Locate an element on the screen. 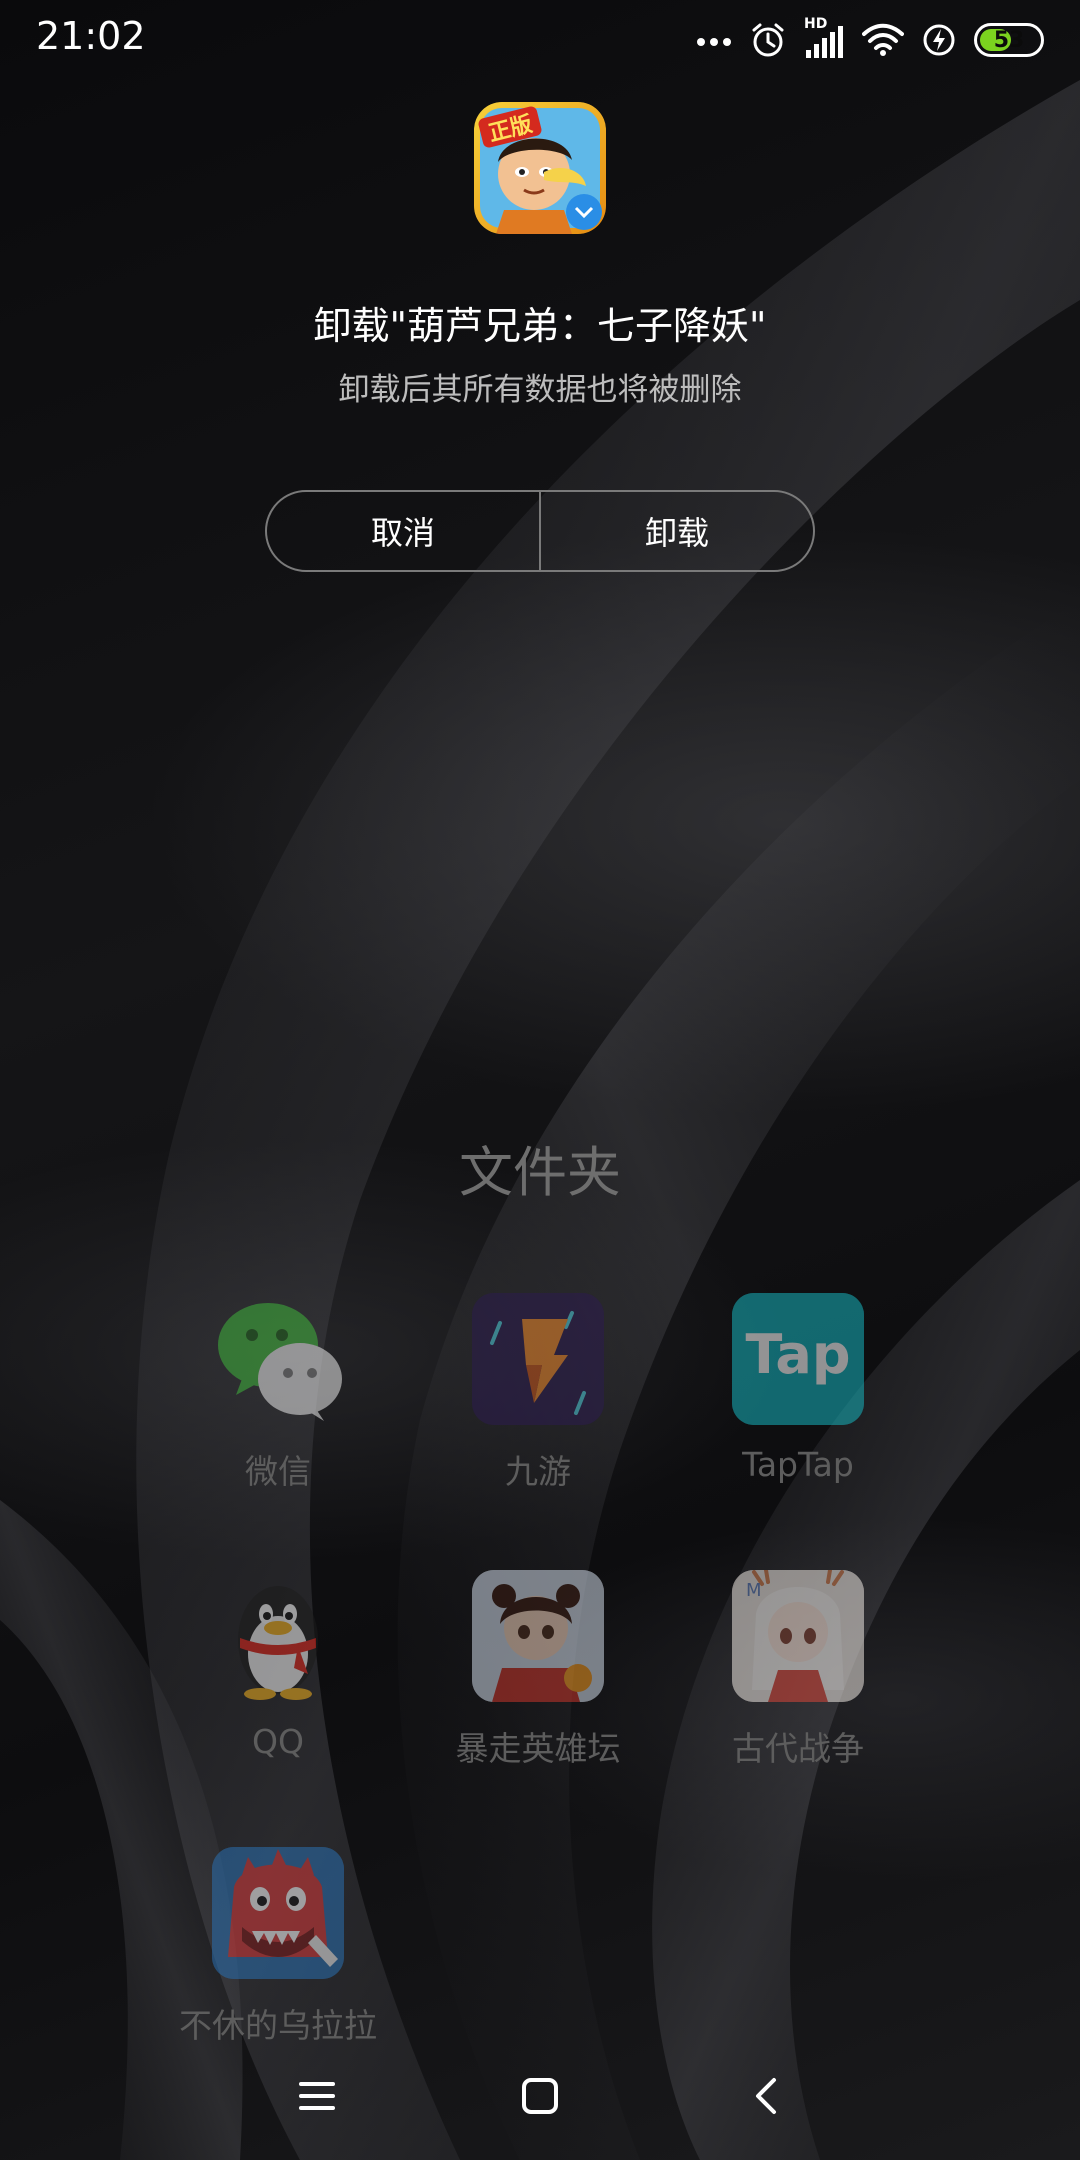 The width and height of the screenshot is (1080, 2160). dialog-subtitle: 卸载后其所有数据也将被删除 is located at coordinates (540, 390).